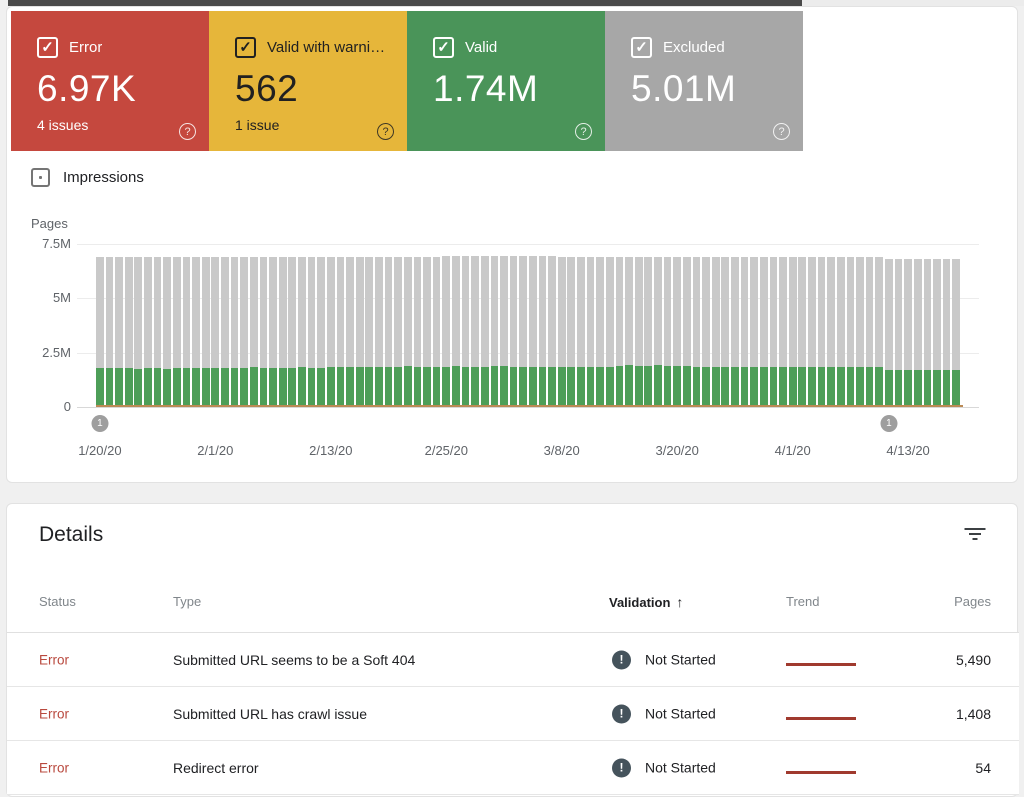 This screenshot has height=797, width=1024. What do you see at coordinates (308, 81) in the screenshot?
I see `status-card-valid-with-warnings: ✓ Valid with warni… 562 1 issue?` at bounding box center [308, 81].